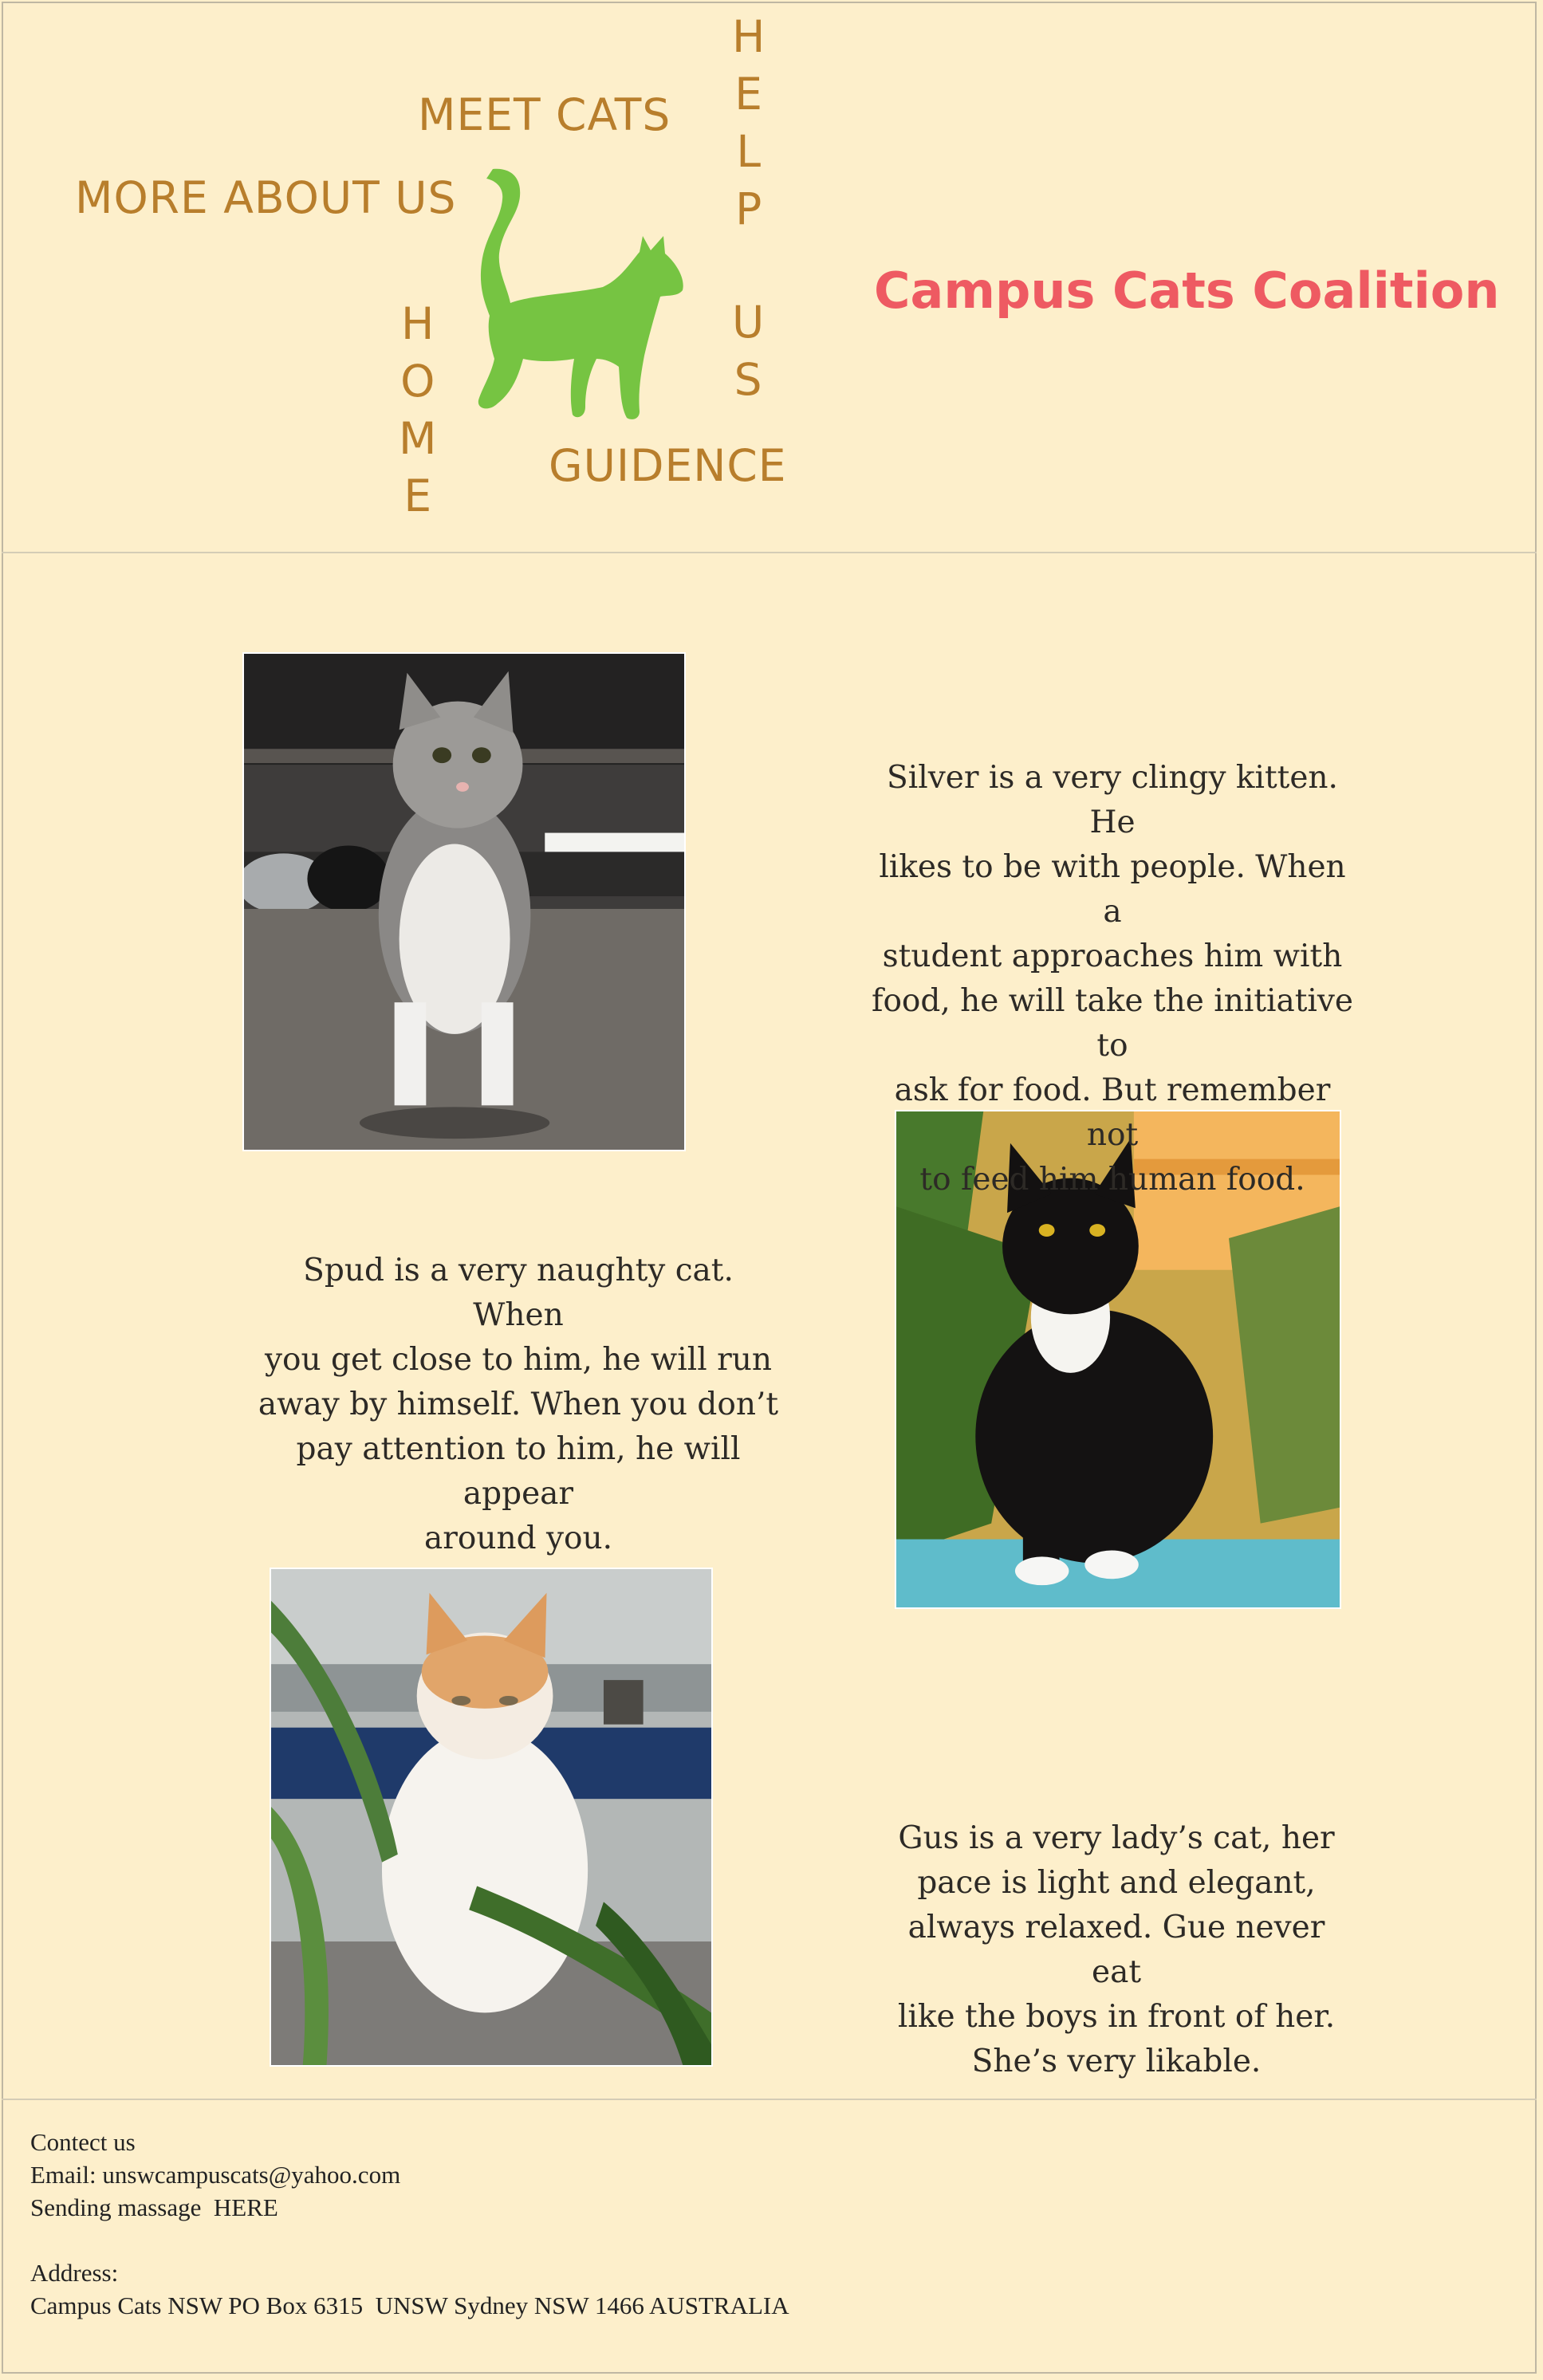 This screenshot has height=2380, width=1543. I want to click on cat-silhouette-icon, so click(578, 295).